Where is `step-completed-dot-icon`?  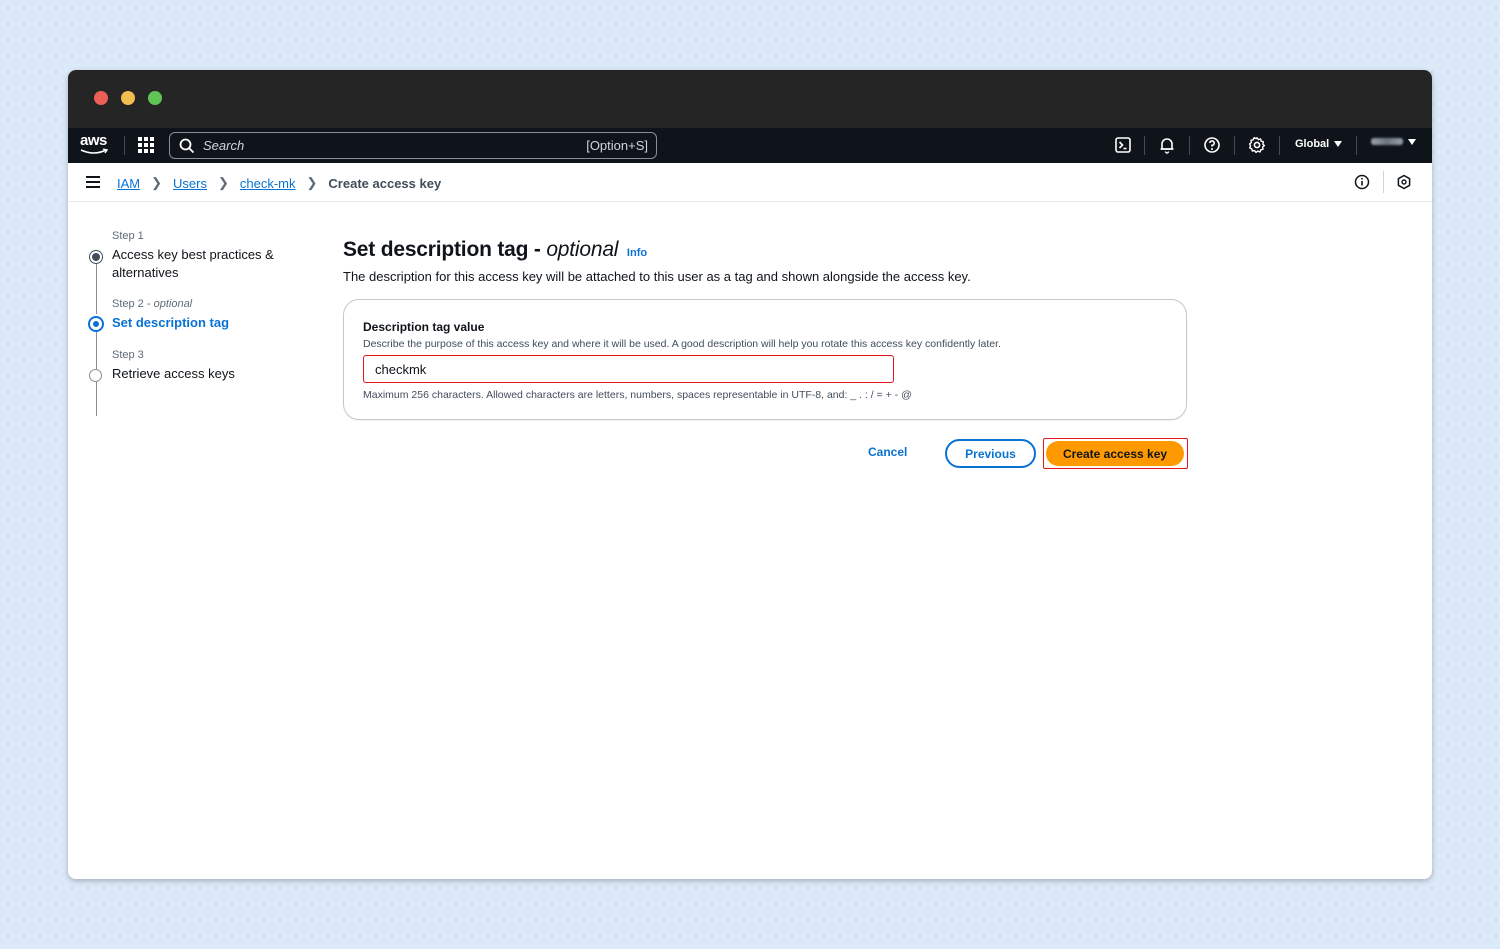 step-completed-dot-icon is located at coordinates (96, 257).